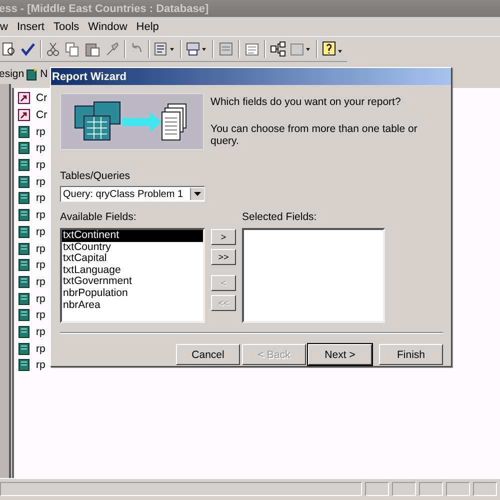 The width and height of the screenshot is (500, 500). What do you see at coordinates (9, 49) in the screenshot?
I see `print-preview-icon` at bounding box center [9, 49].